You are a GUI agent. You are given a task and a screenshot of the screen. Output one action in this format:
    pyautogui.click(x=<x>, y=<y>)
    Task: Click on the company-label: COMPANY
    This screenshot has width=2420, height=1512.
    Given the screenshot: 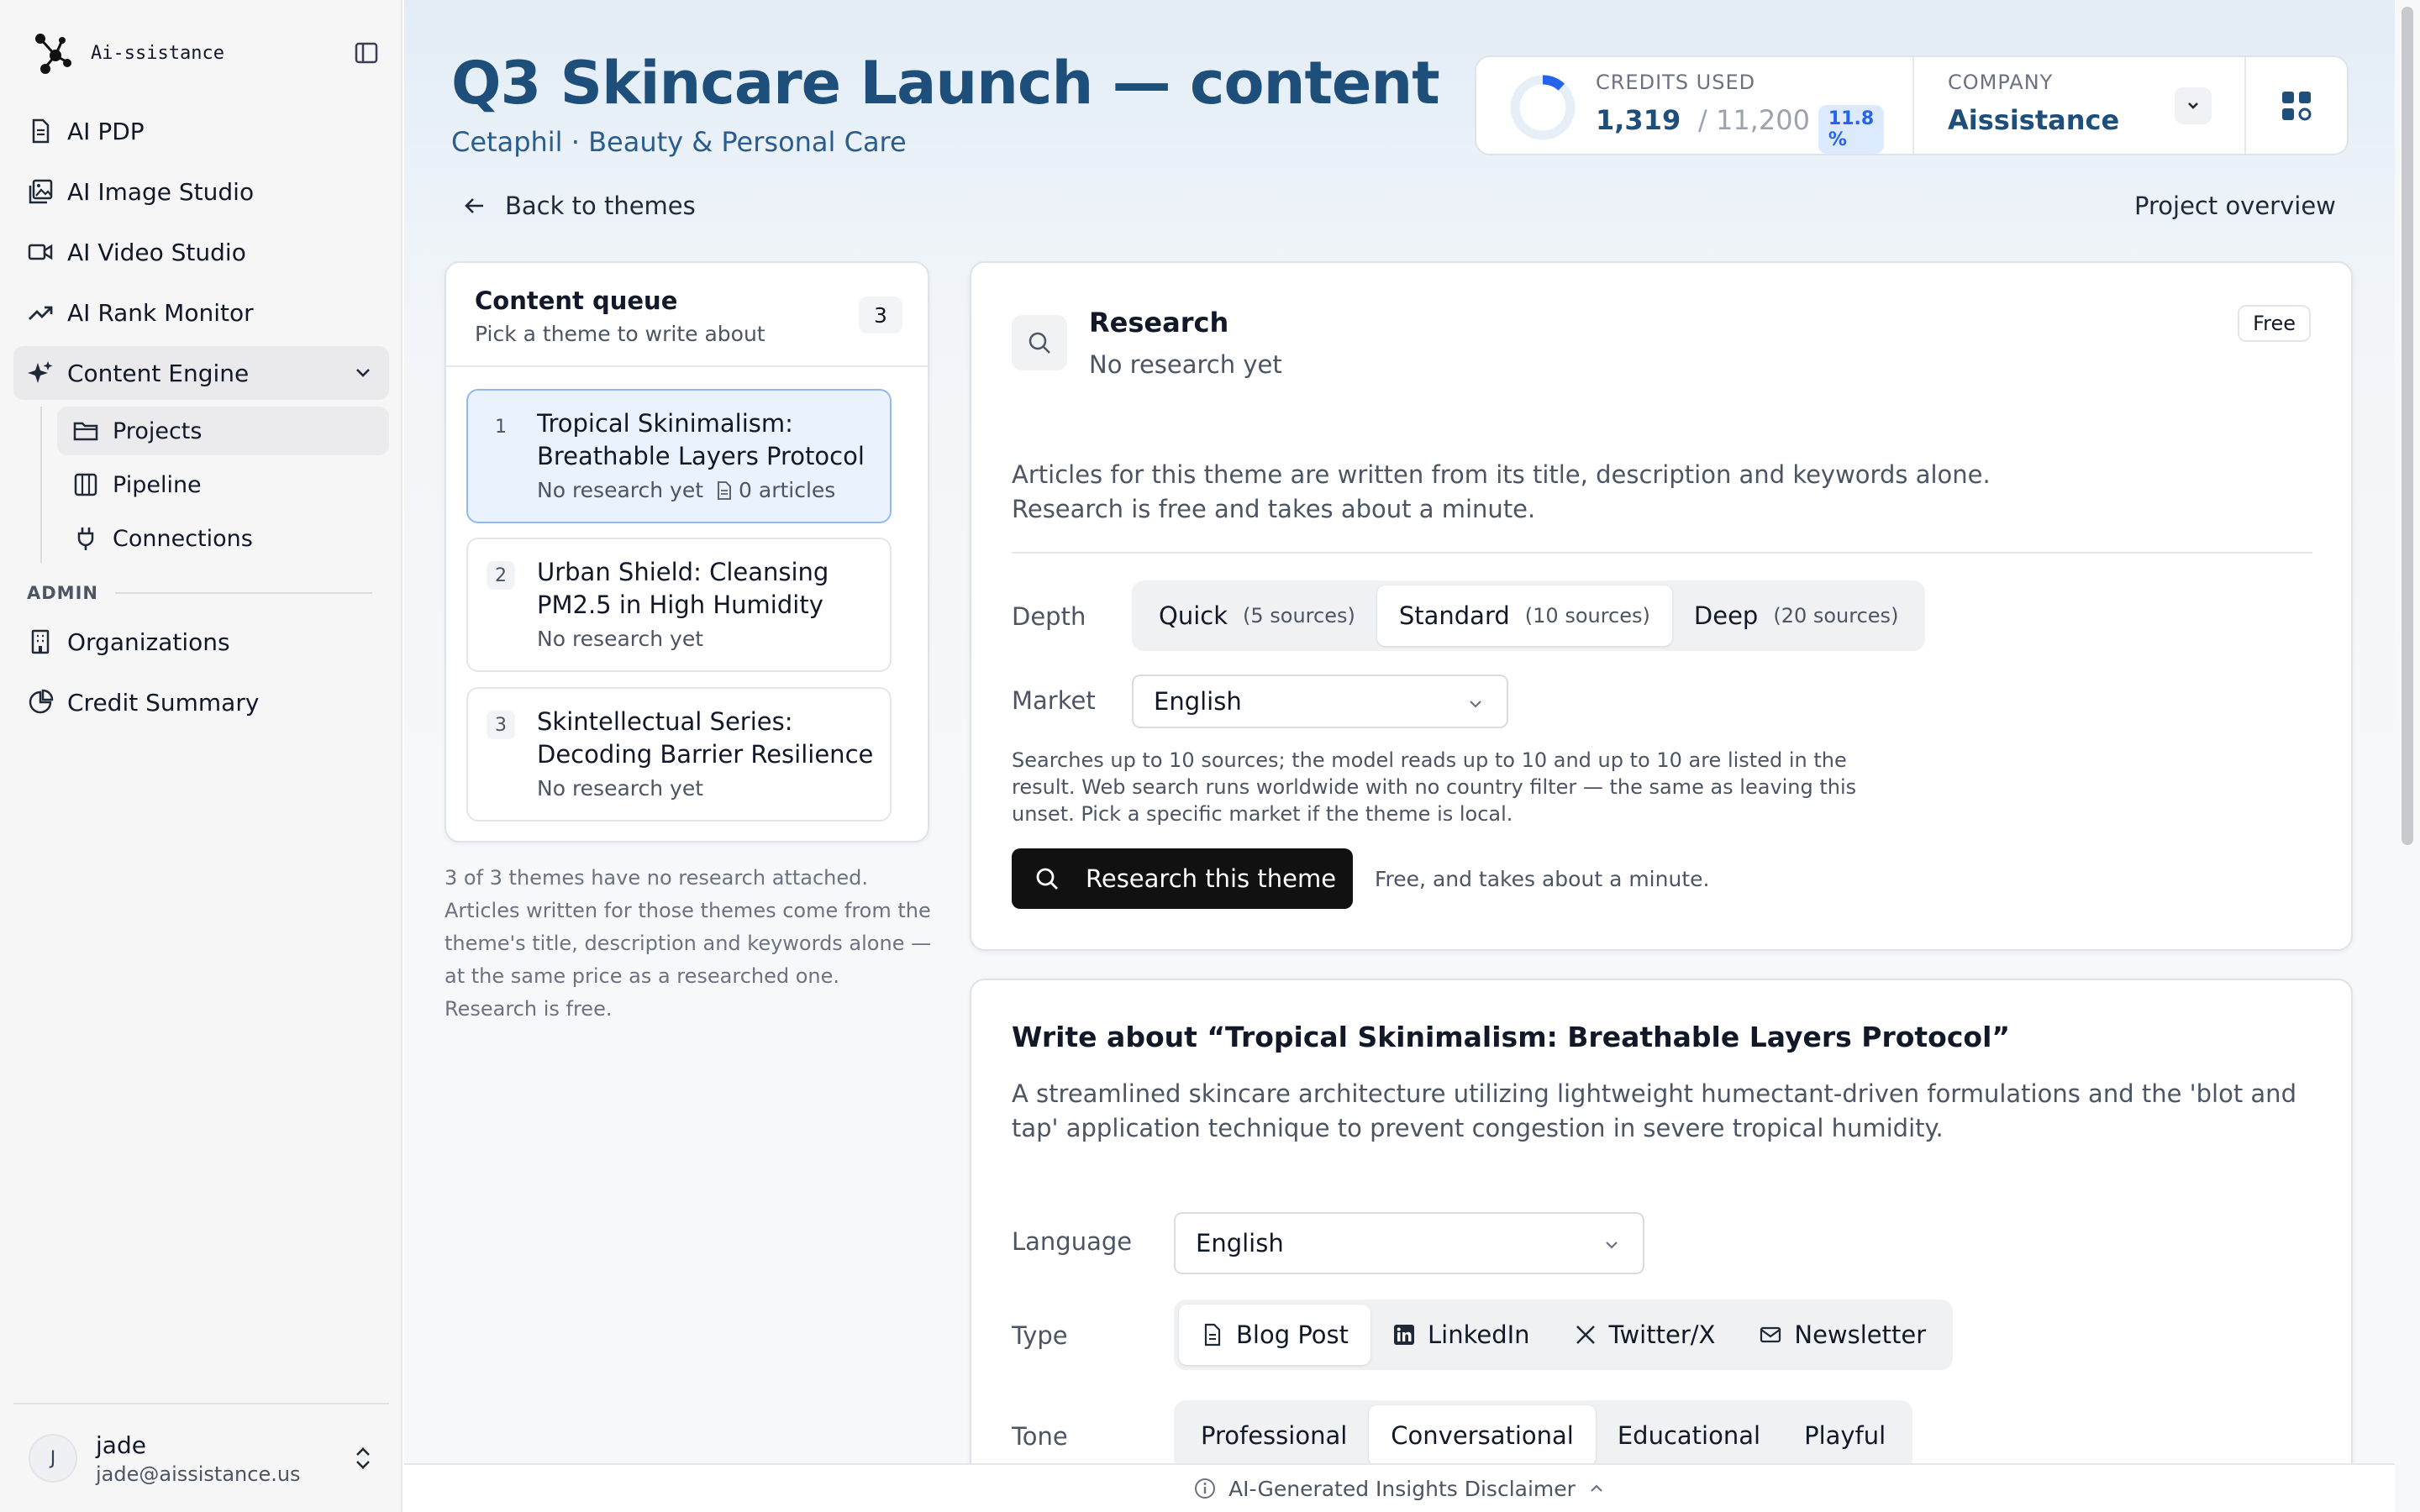 What is the action you would take?
    pyautogui.click(x=2001, y=82)
    